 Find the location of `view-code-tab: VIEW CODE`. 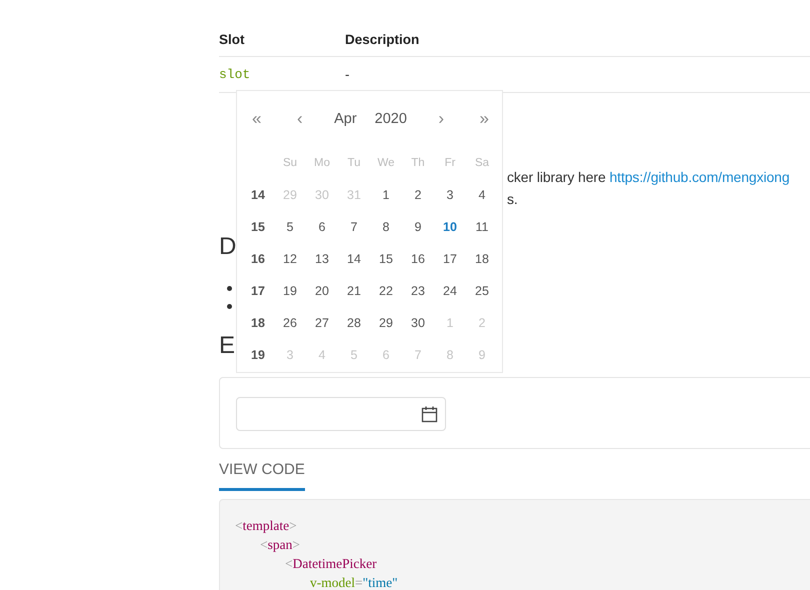

view-code-tab: VIEW CODE is located at coordinates (262, 475).